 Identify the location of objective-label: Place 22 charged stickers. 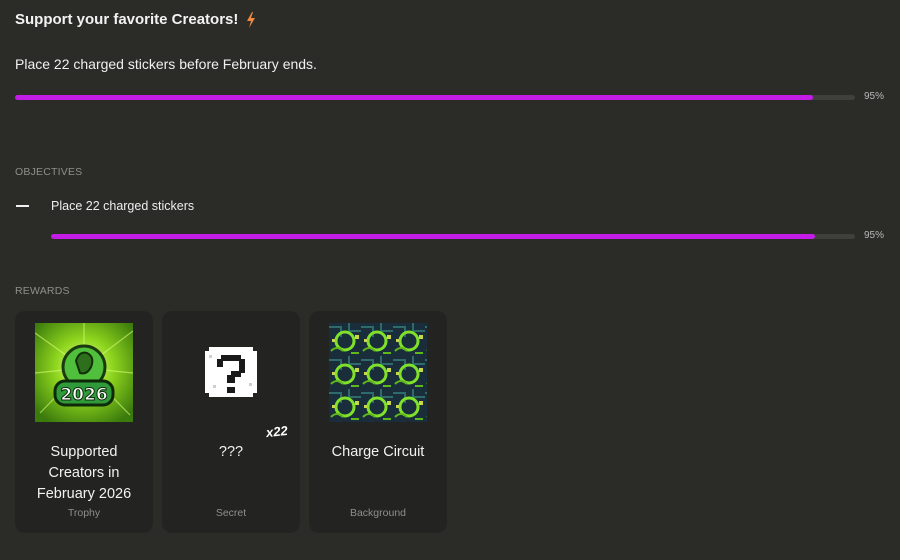
(123, 206).